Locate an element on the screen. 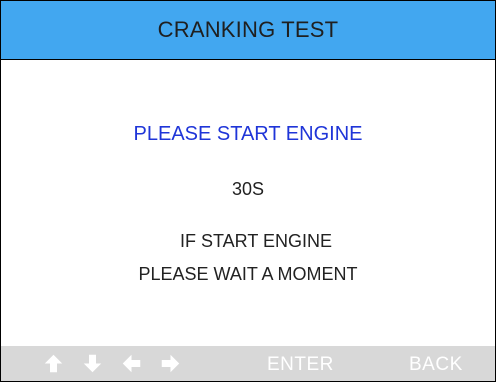  navigation-icons is located at coordinates (112, 363).